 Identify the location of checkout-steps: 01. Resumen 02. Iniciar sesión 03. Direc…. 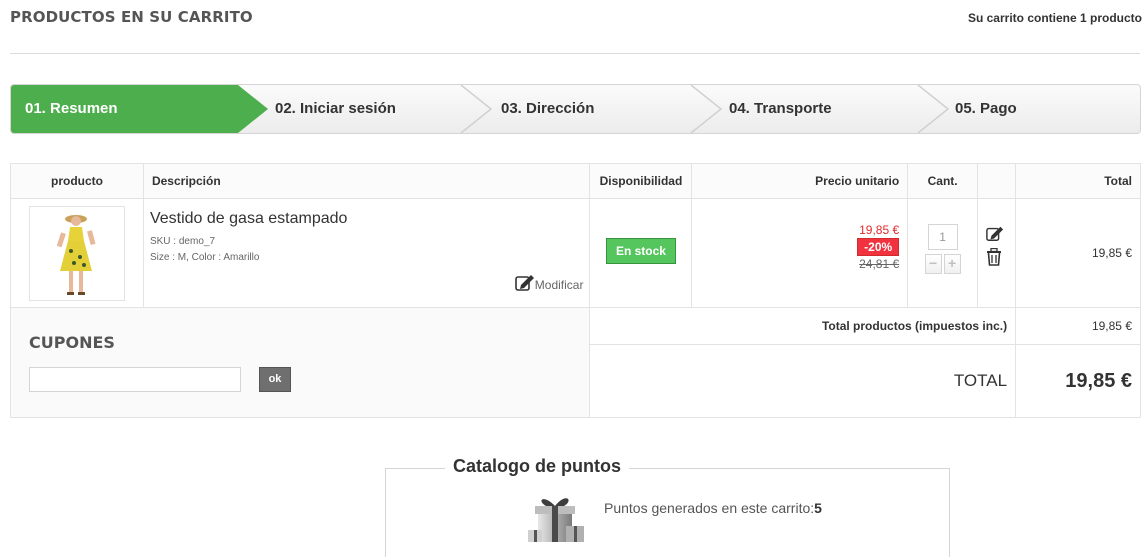
(575, 109).